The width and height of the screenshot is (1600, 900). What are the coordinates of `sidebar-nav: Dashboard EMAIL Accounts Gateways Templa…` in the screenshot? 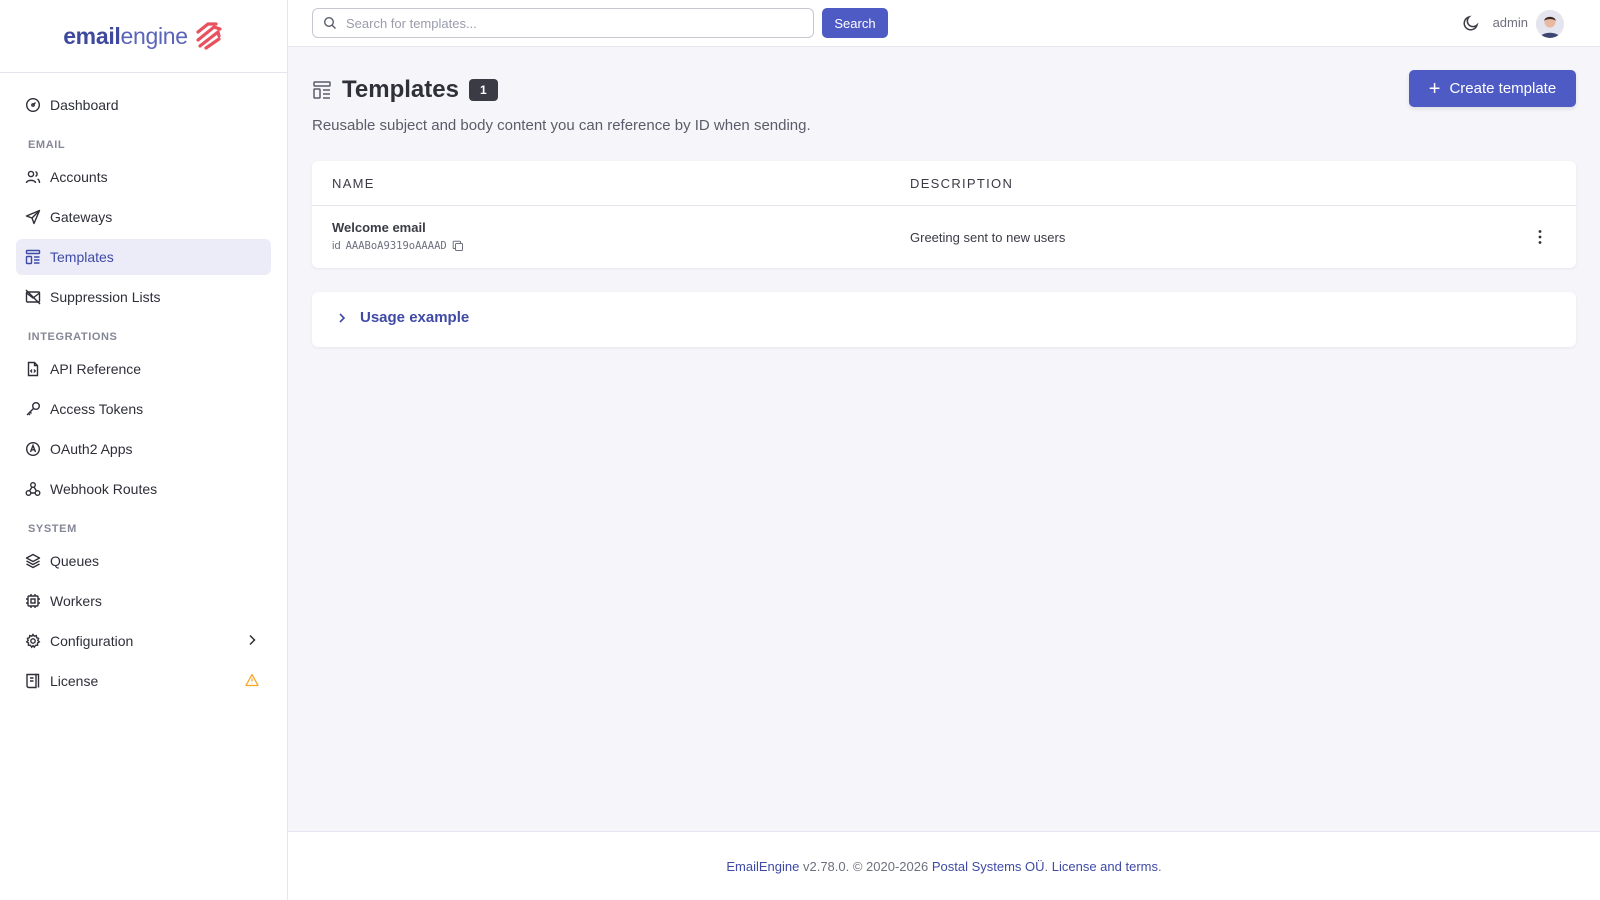 It's located at (143, 386).